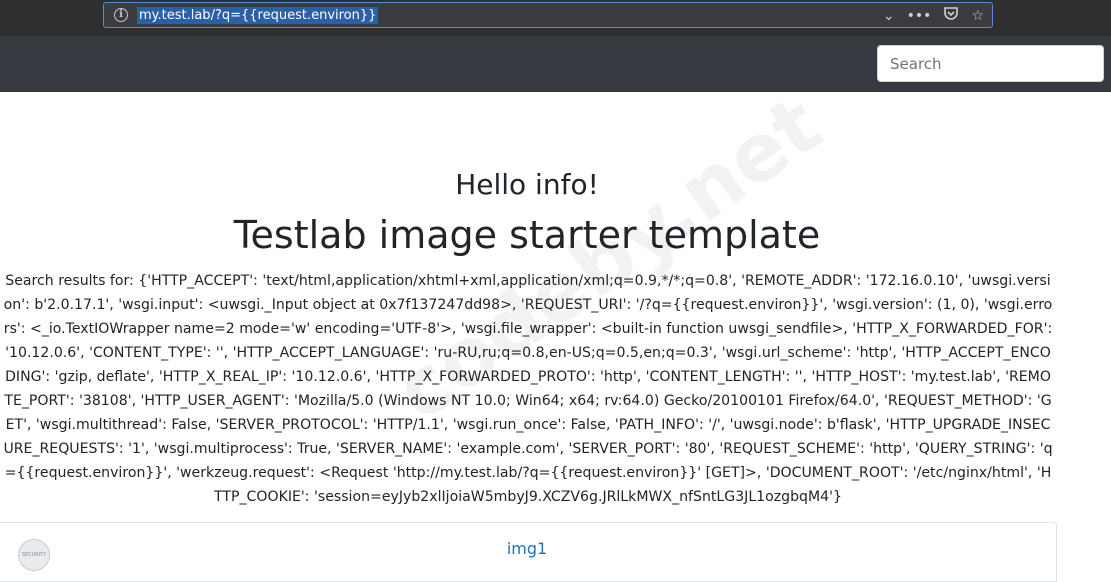 The image size is (1111, 582). I want to click on info-icon: i, so click(121, 15).